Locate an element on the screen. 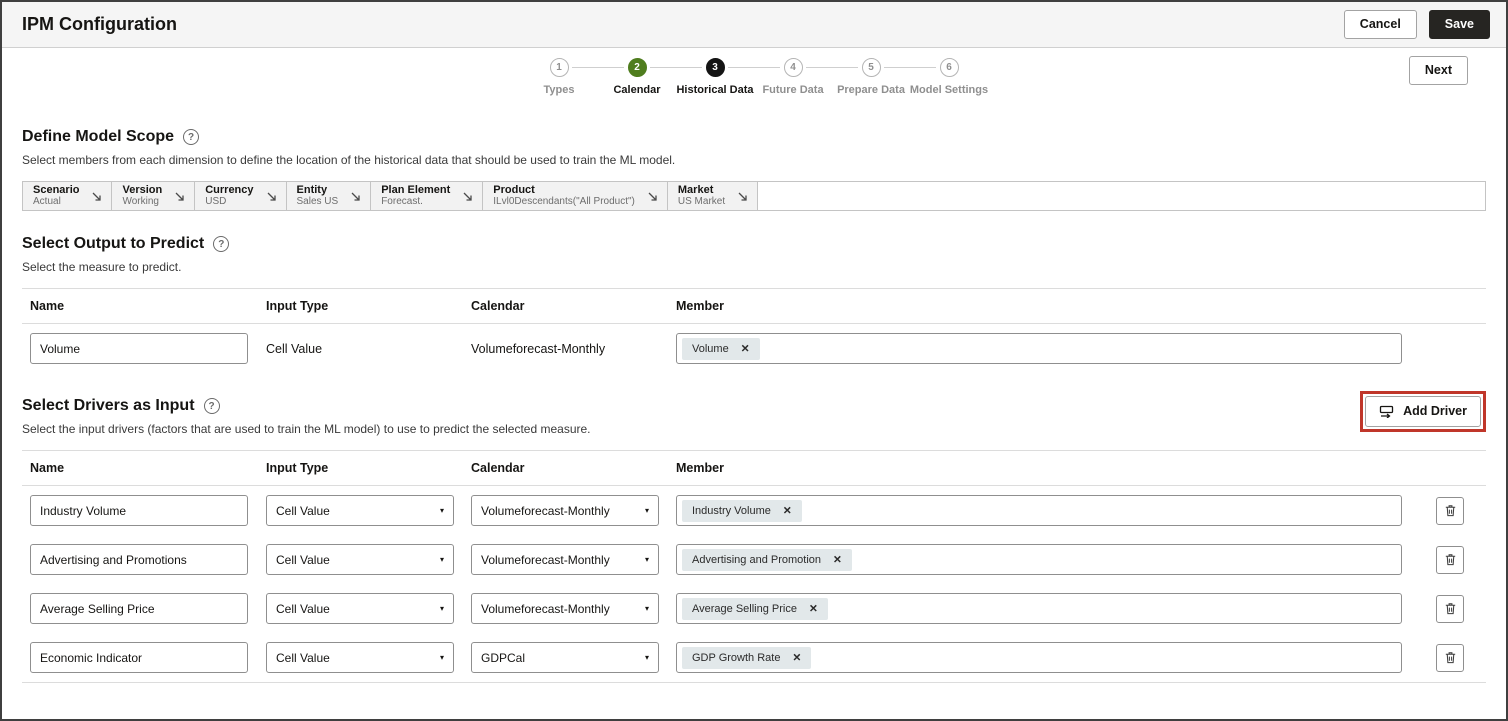  driver-member-field: Advertising and Promotion ✕ is located at coordinates (1039, 559).